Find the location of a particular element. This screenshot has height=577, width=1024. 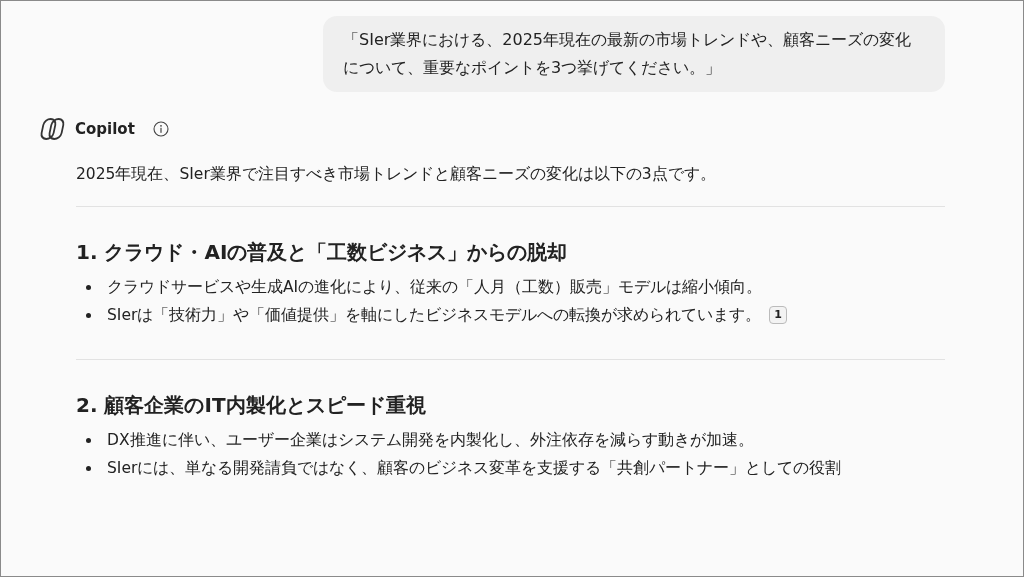

section-heading: 1. クラウド・AIの普及と「工数ビジネス」からの脱却 is located at coordinates (322, 252).